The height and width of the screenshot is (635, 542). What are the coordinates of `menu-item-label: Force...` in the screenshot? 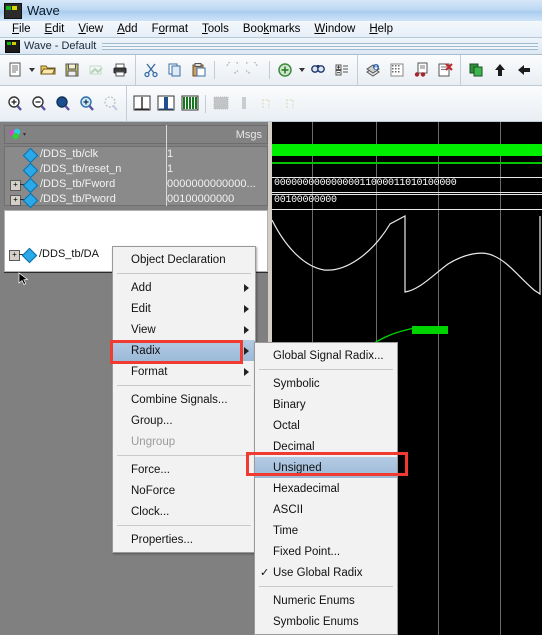 It's located at (150, 469).